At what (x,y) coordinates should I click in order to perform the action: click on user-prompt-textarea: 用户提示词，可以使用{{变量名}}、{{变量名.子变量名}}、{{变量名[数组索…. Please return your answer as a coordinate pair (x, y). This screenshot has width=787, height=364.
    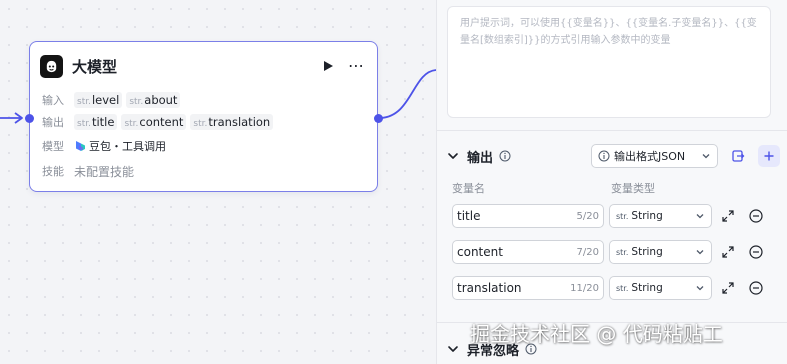
    Looking at the image, I should click on (609, 62).